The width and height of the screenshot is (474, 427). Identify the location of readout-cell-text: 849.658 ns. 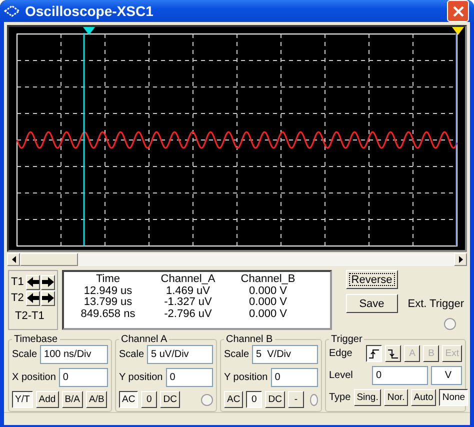
(108, 314).